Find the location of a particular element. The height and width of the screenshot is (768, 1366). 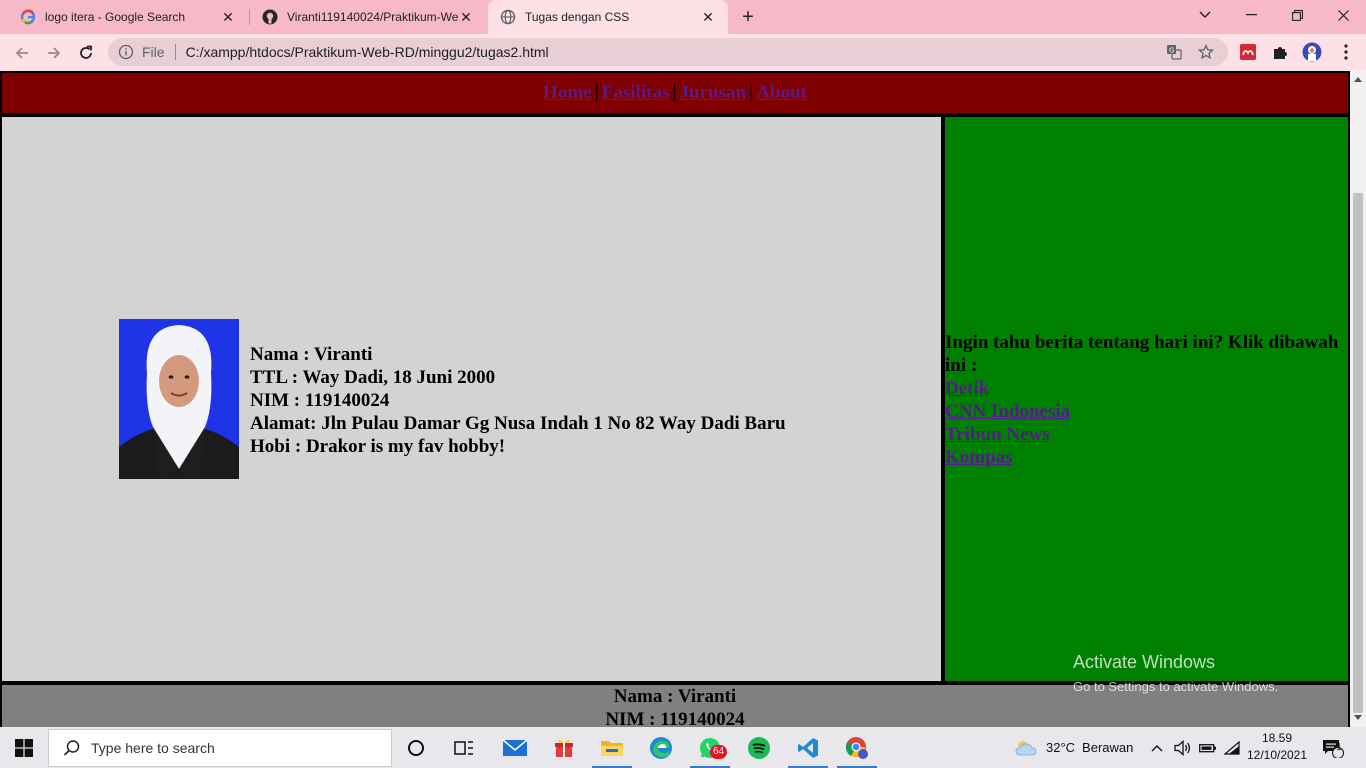

forward-button is located at coordinates (54, 53).